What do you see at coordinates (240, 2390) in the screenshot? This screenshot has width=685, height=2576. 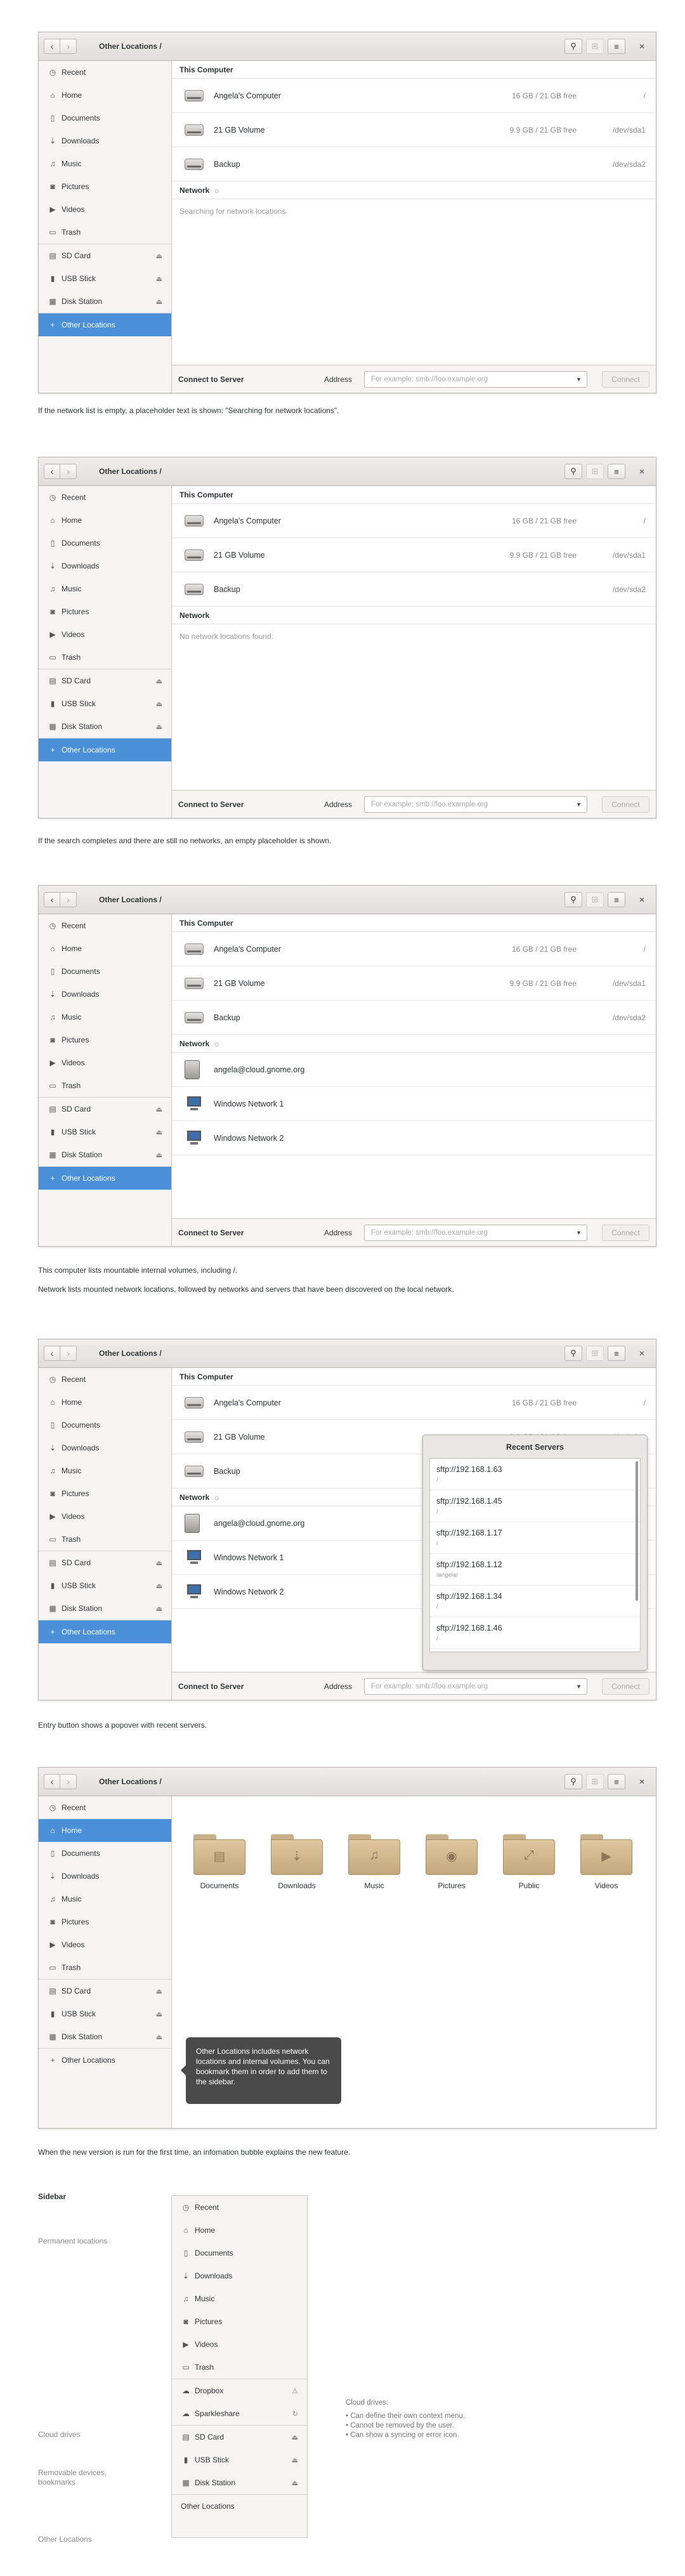 I see `sidebar-item-dropbox: ☁ Dropbox ⚠` at bounding box center [240, 2390].